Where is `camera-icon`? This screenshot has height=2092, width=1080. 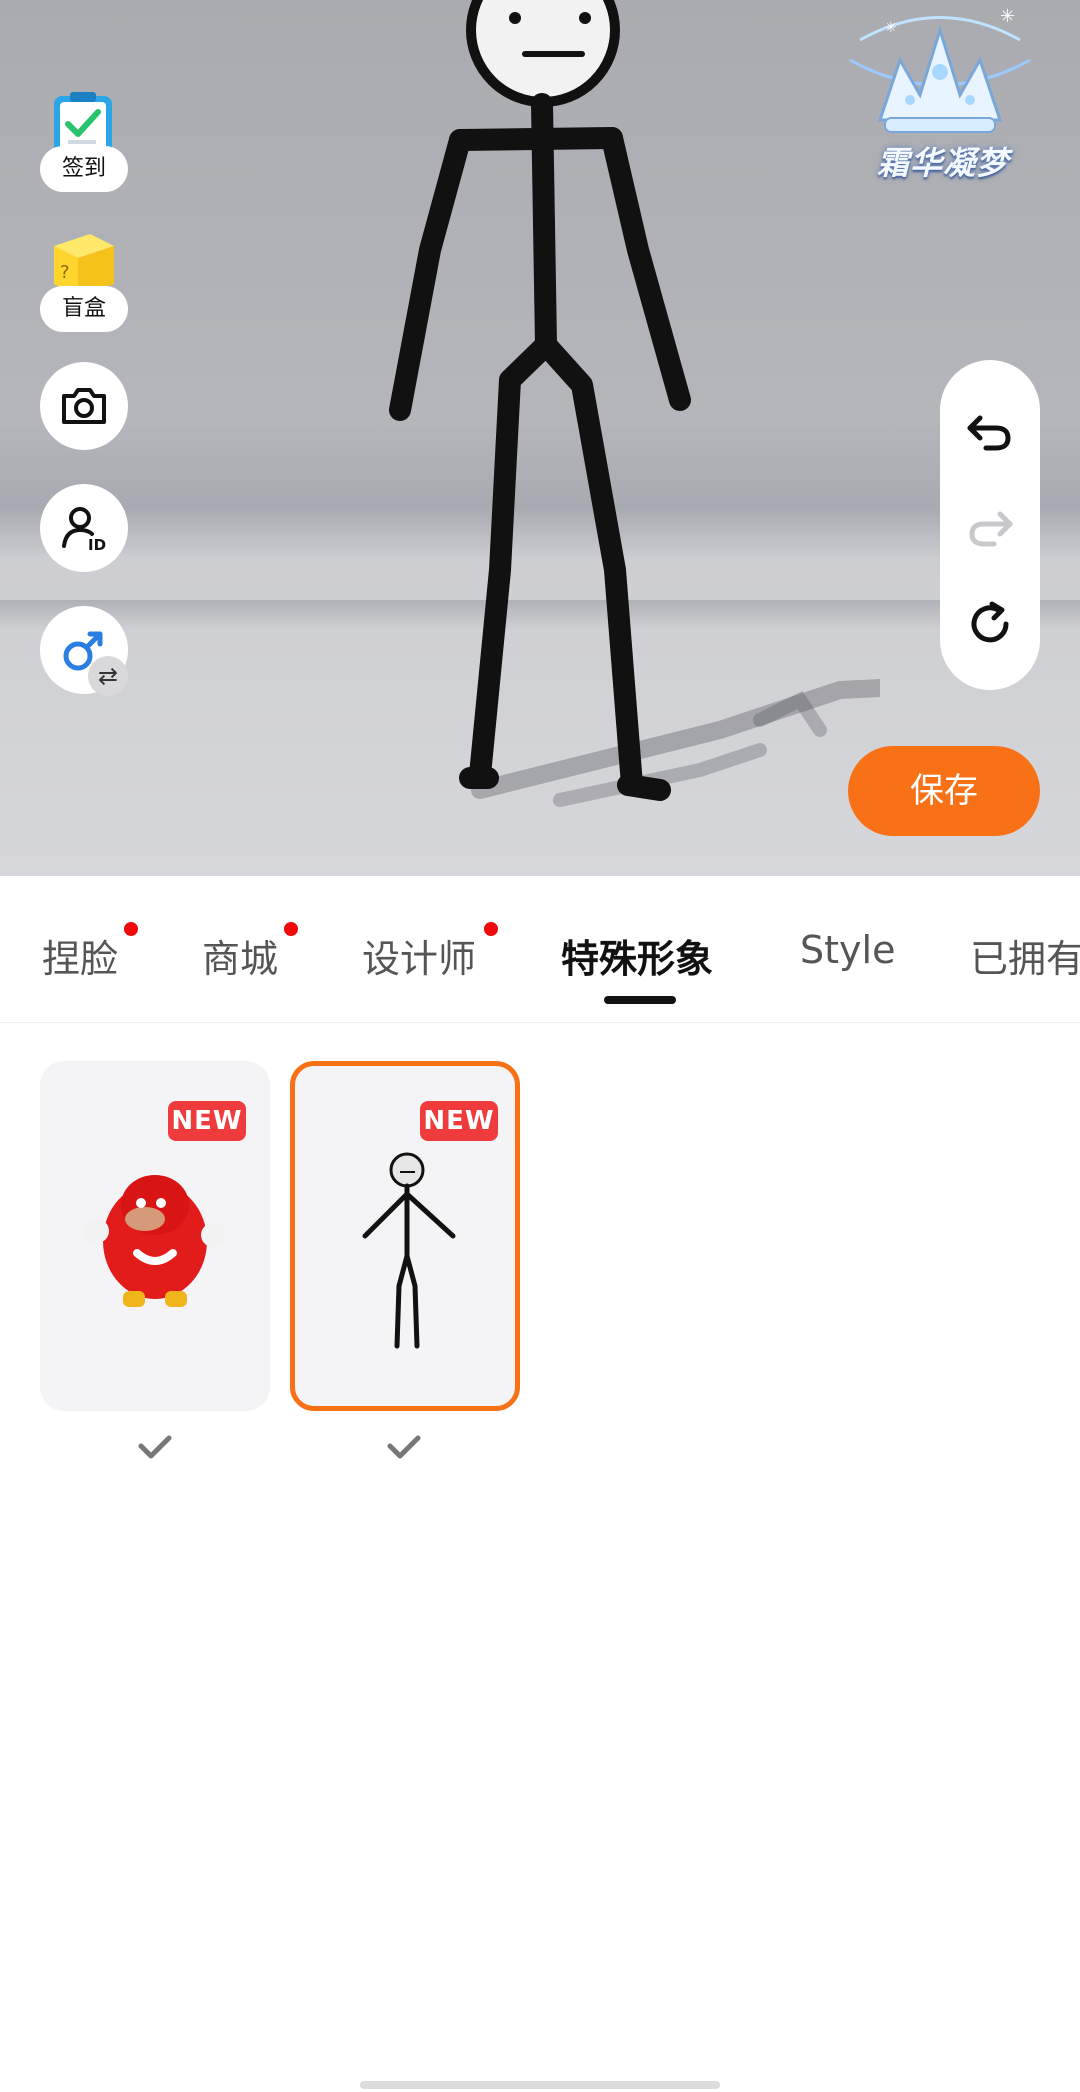 camera-icon is located at coordinates (84, 406).